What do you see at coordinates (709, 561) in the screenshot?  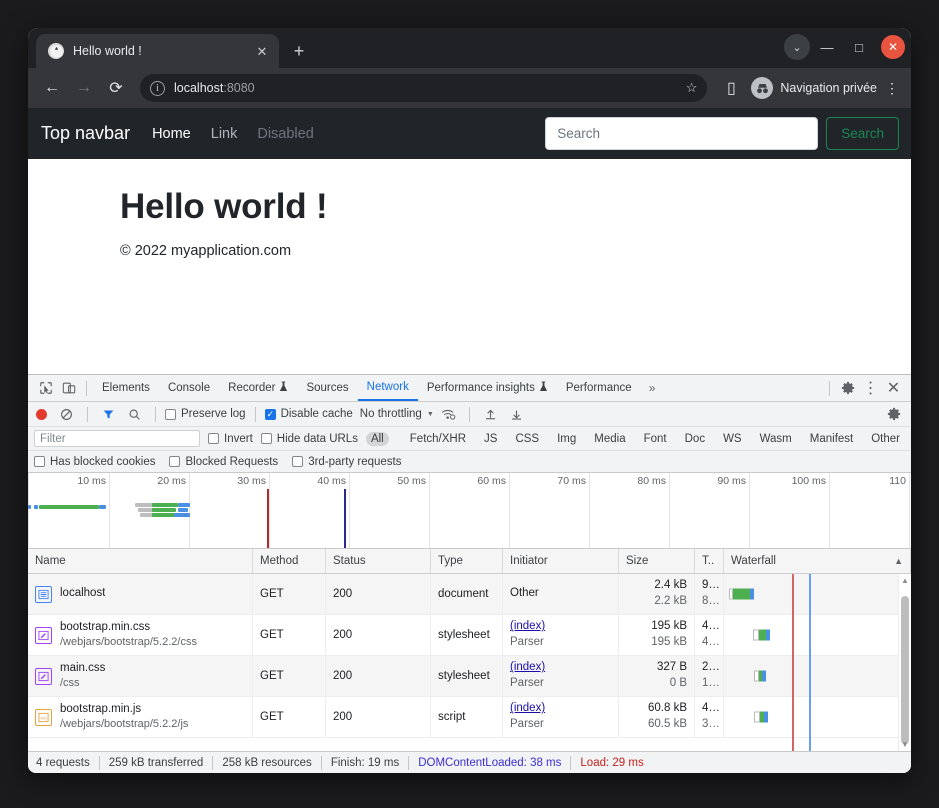 I see `column-header-time: T..` at bounding box center [709, 561].